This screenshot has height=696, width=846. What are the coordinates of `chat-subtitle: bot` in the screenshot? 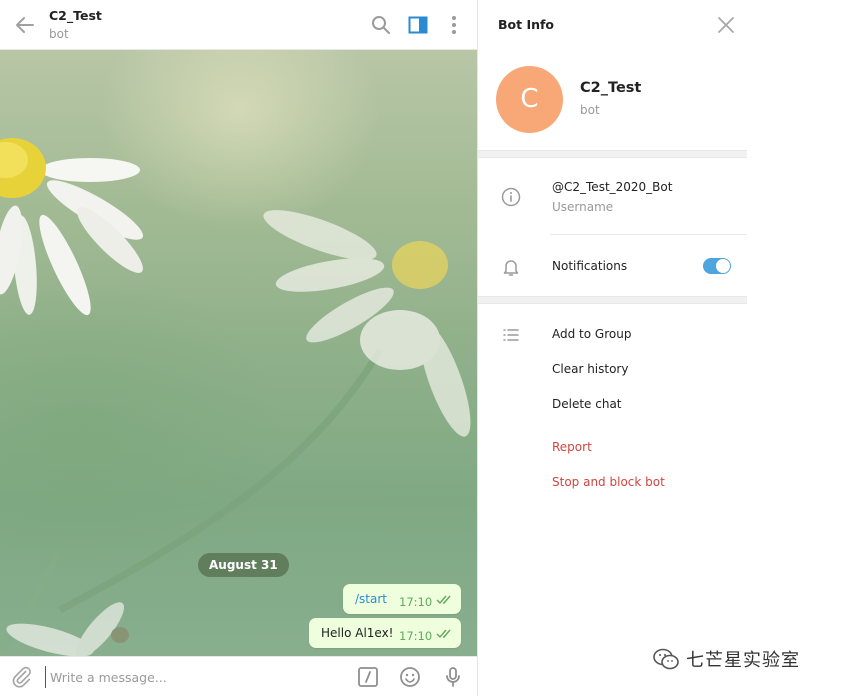 It's located at (59, 34).